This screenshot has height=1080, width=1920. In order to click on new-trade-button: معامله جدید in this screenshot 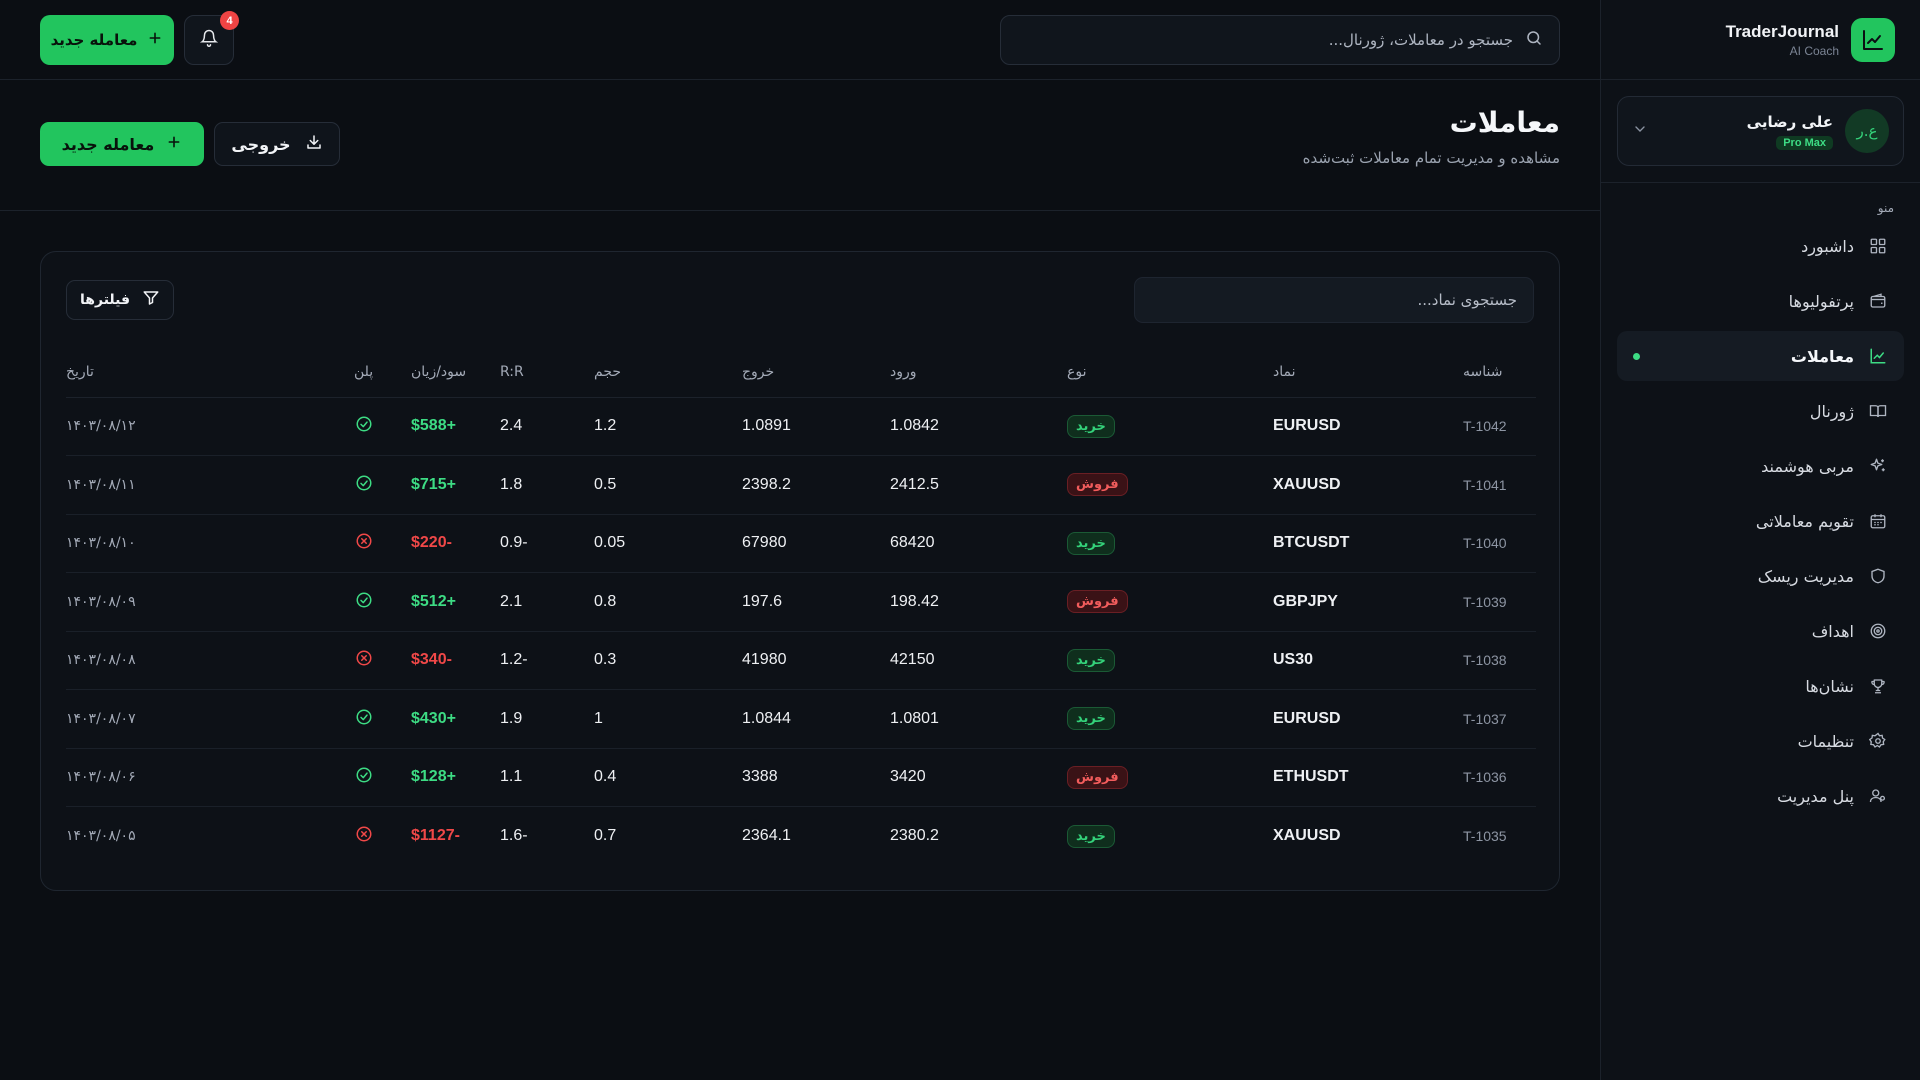, I will do `click(107, 40)`.